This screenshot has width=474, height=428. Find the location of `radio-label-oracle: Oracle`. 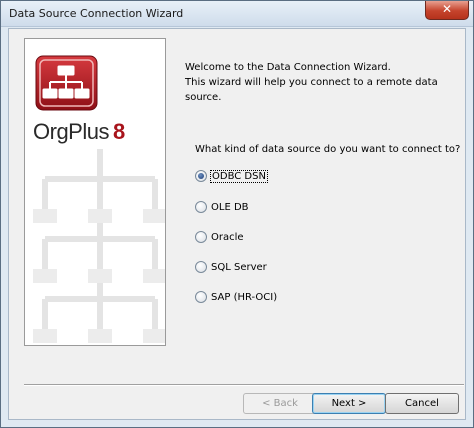

radio-label-oracle: Oracle is located at coordinates (227, 237).